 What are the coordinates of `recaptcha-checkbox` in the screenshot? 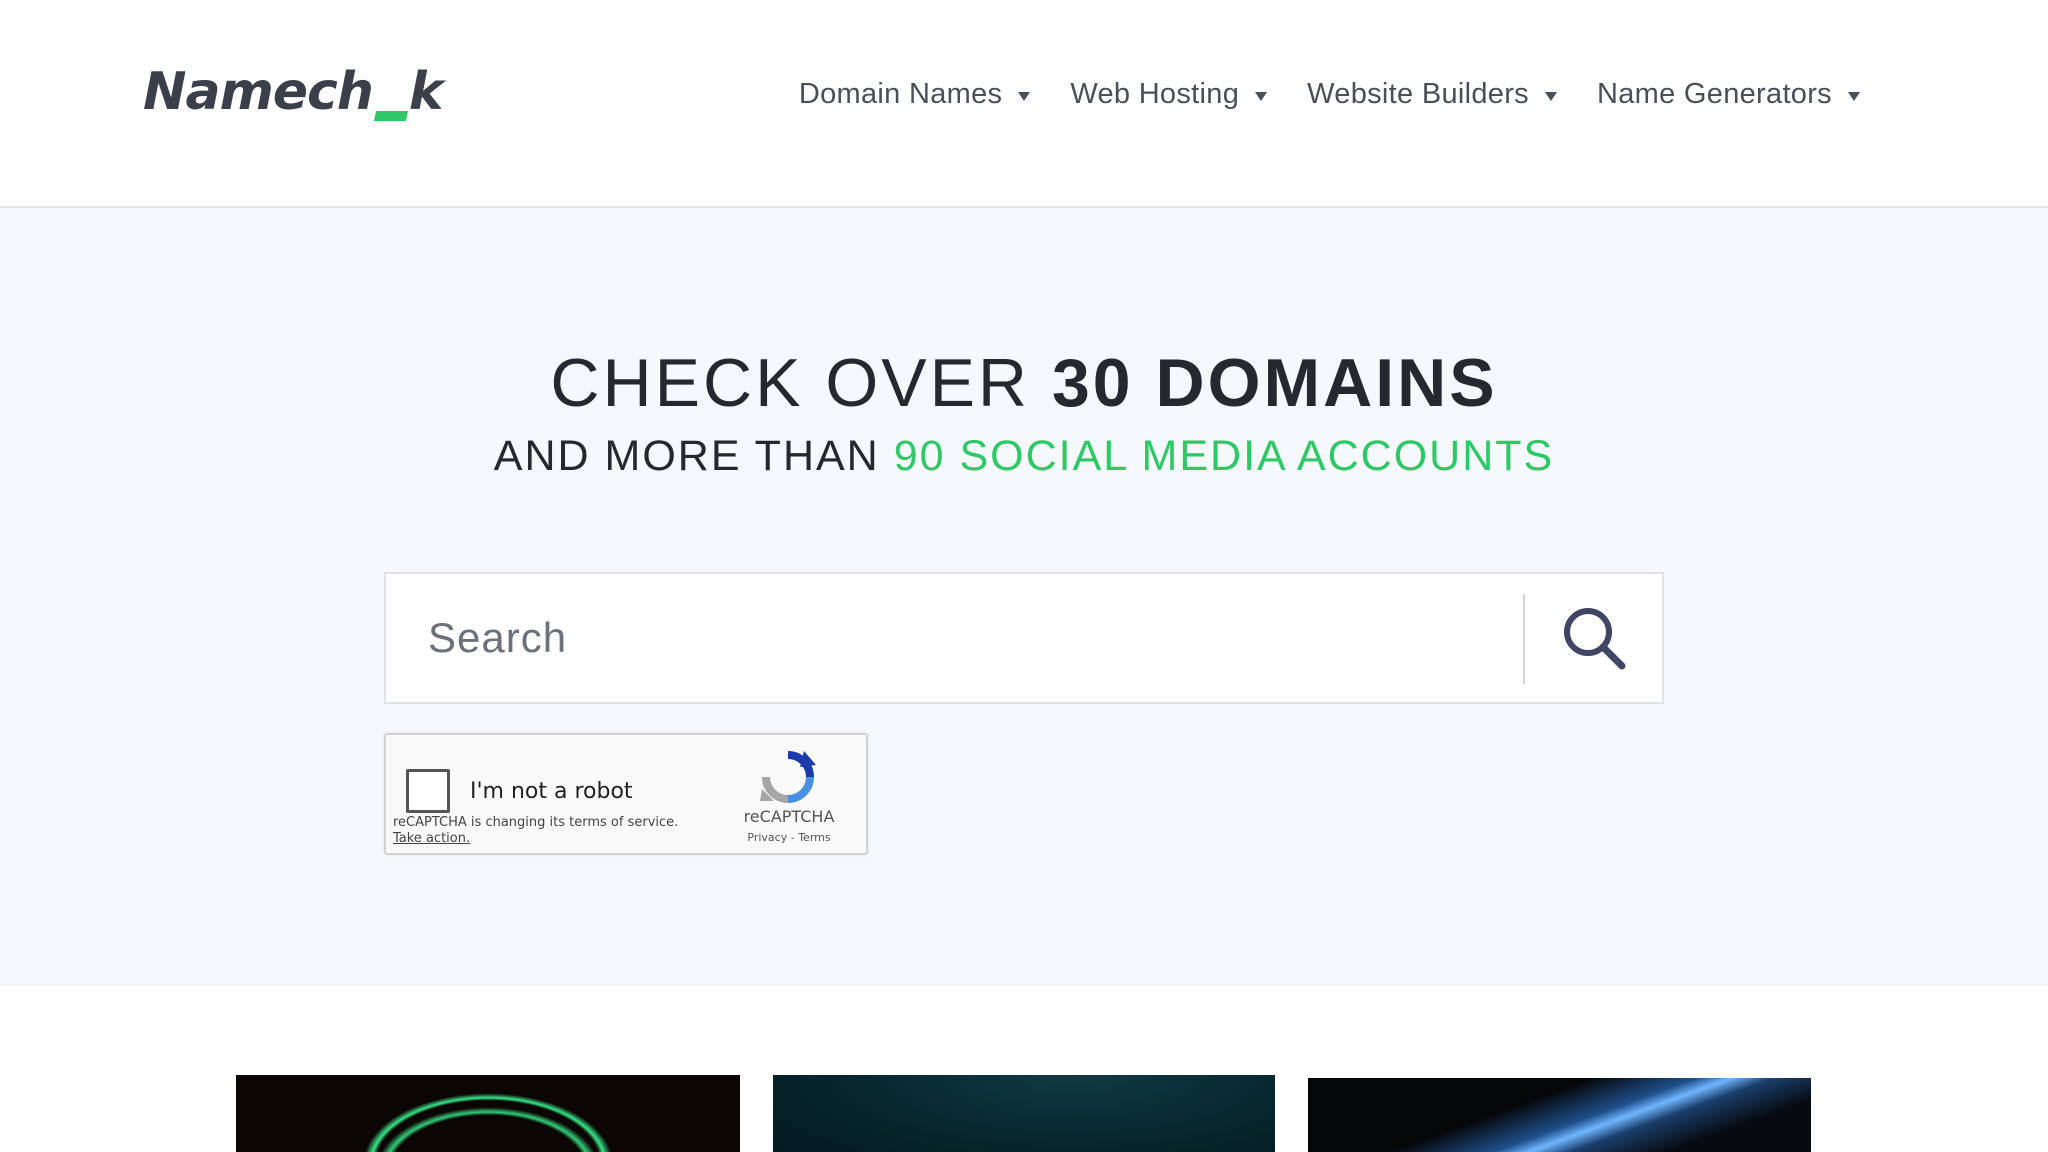 It's located at (428, 791).